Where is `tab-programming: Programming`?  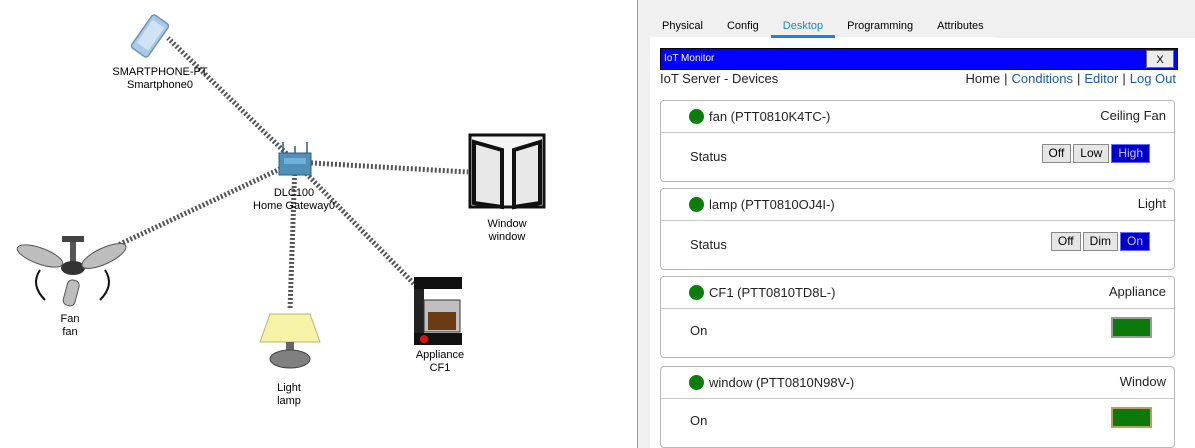 tab-programming: Programming is located at coordinates (880, 26).